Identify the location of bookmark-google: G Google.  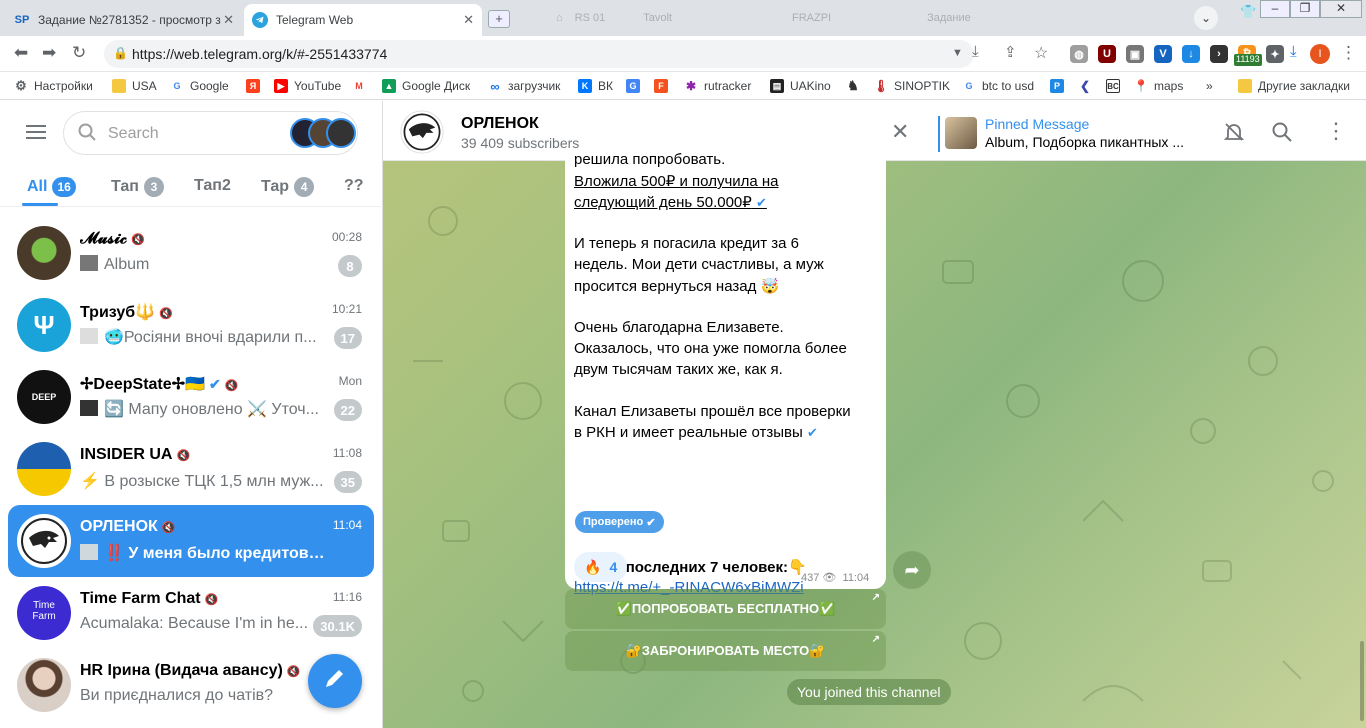
(199, 86).